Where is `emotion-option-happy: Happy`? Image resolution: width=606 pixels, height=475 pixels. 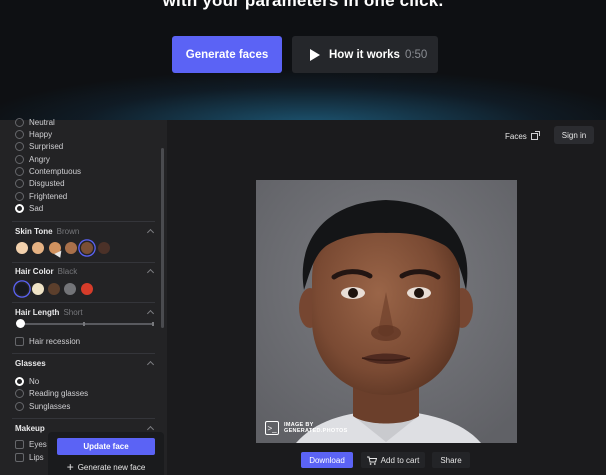 emotion-option-happy: Happy is located at coordinates (33, 134).